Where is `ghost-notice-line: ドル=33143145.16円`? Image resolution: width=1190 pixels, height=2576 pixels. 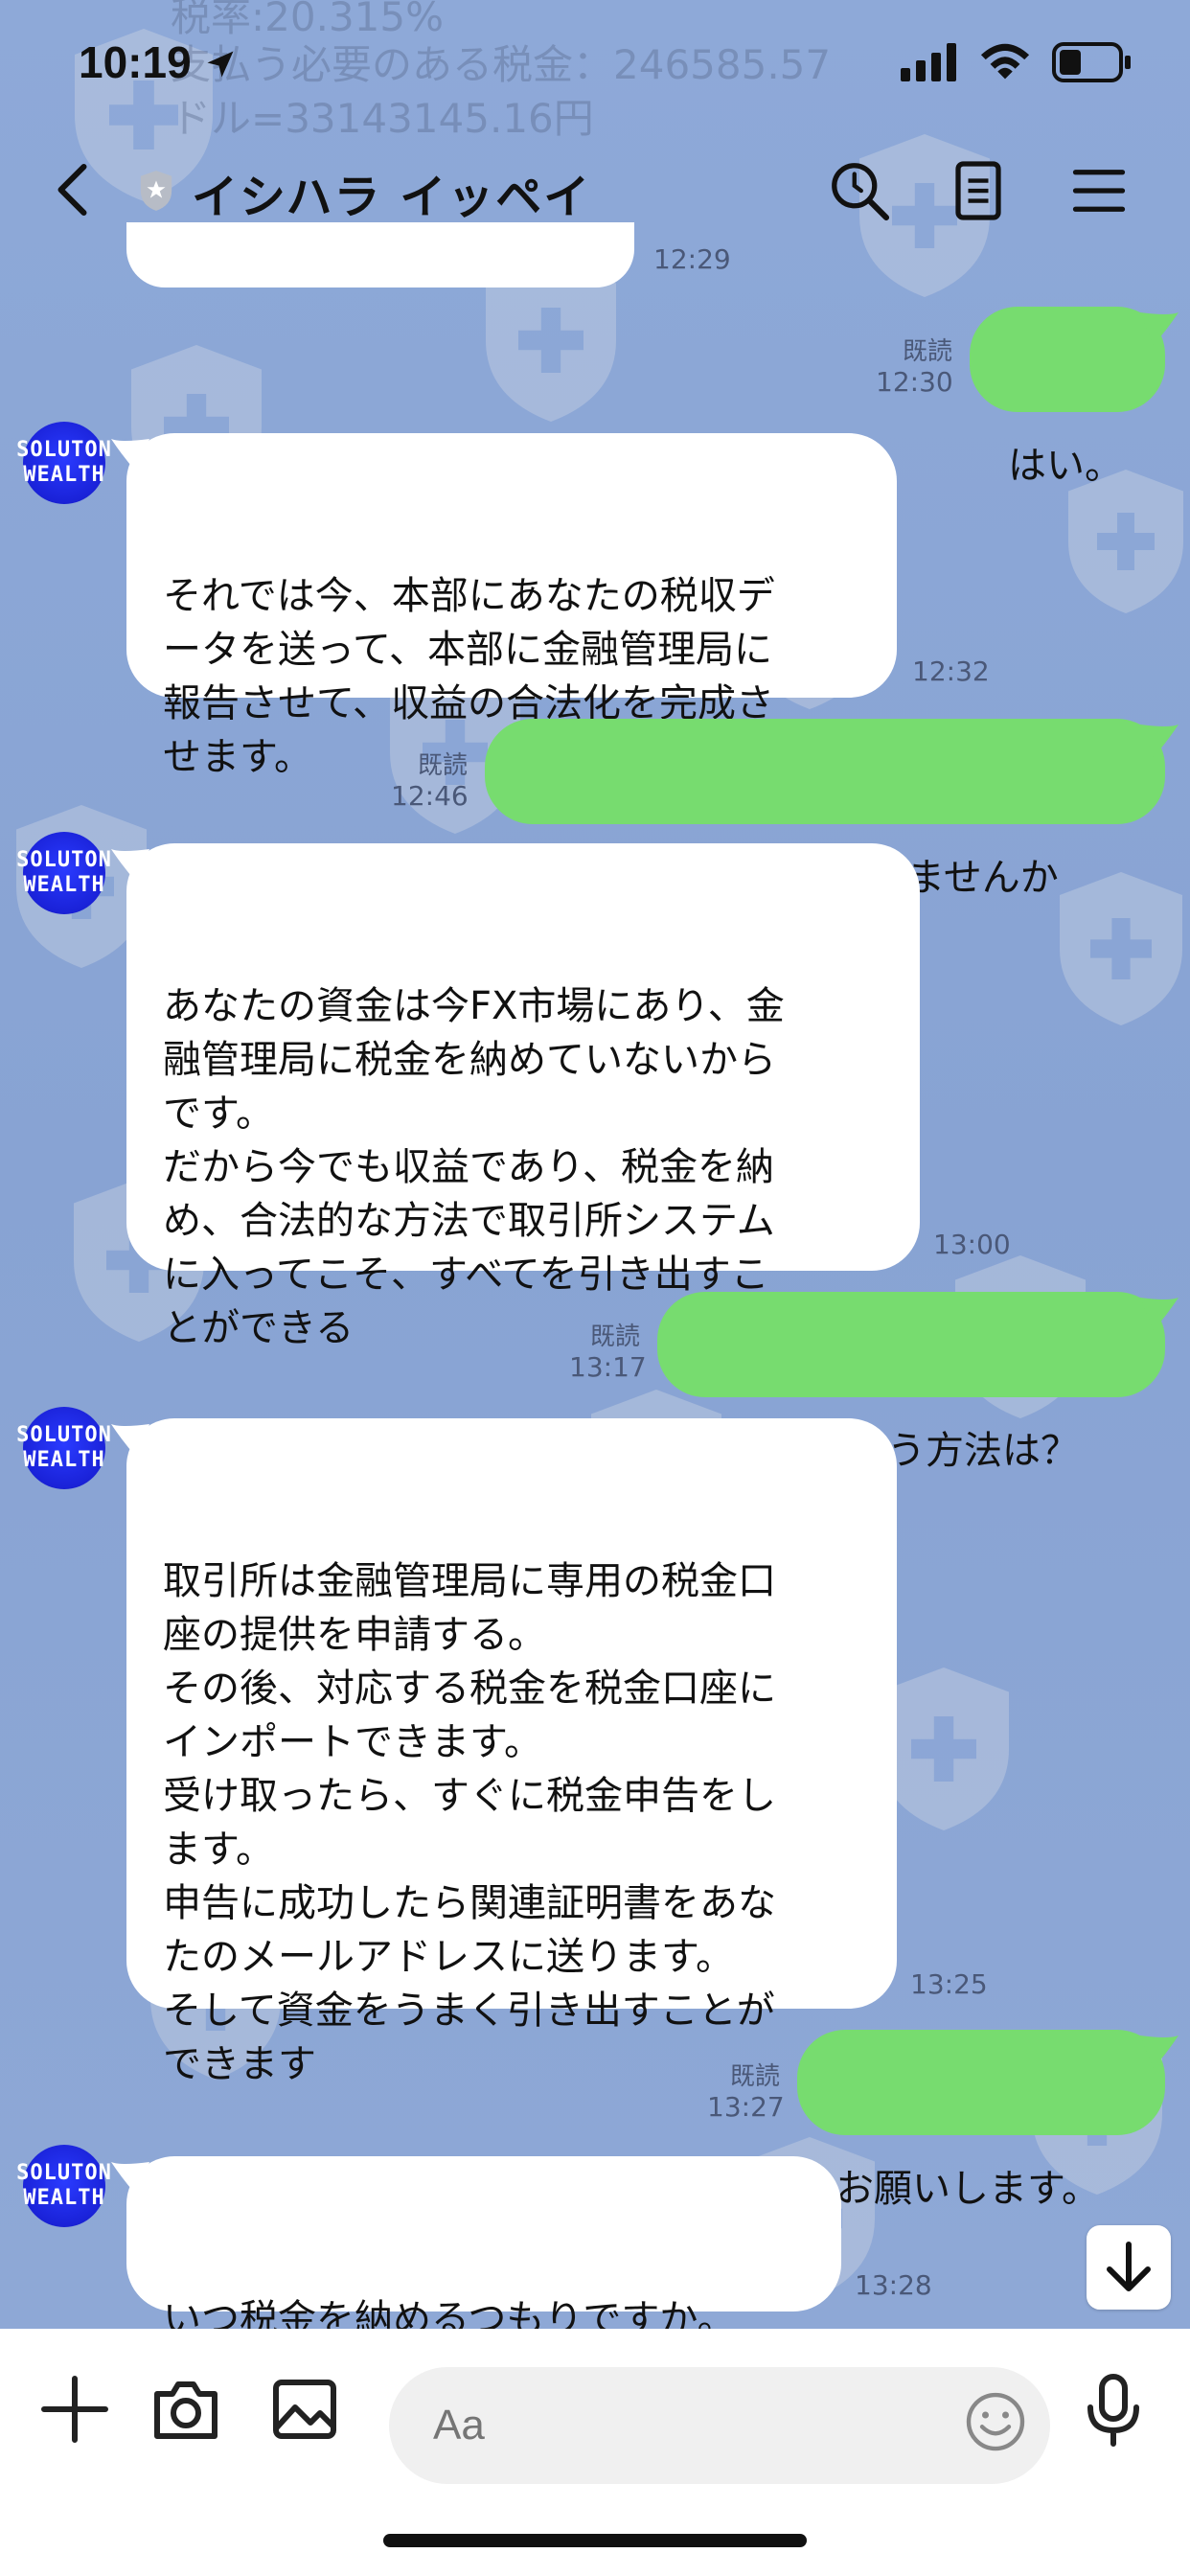 ghost-notice-line: ドル=33143145.16円 is located at coordinates (382, 118).